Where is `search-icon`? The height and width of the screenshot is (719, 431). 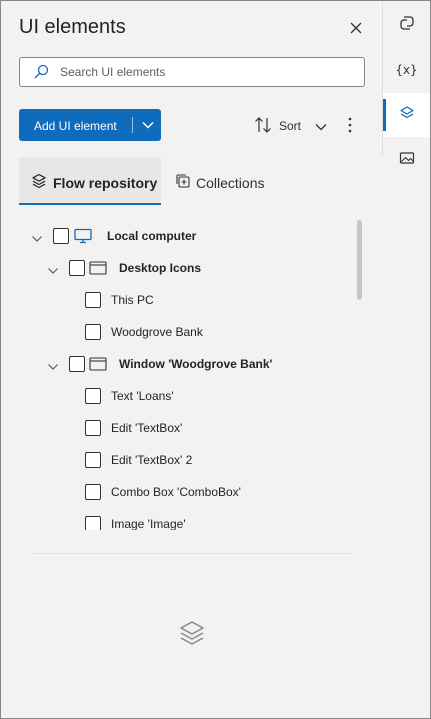
search-icon is located at coordinates (41, 74).